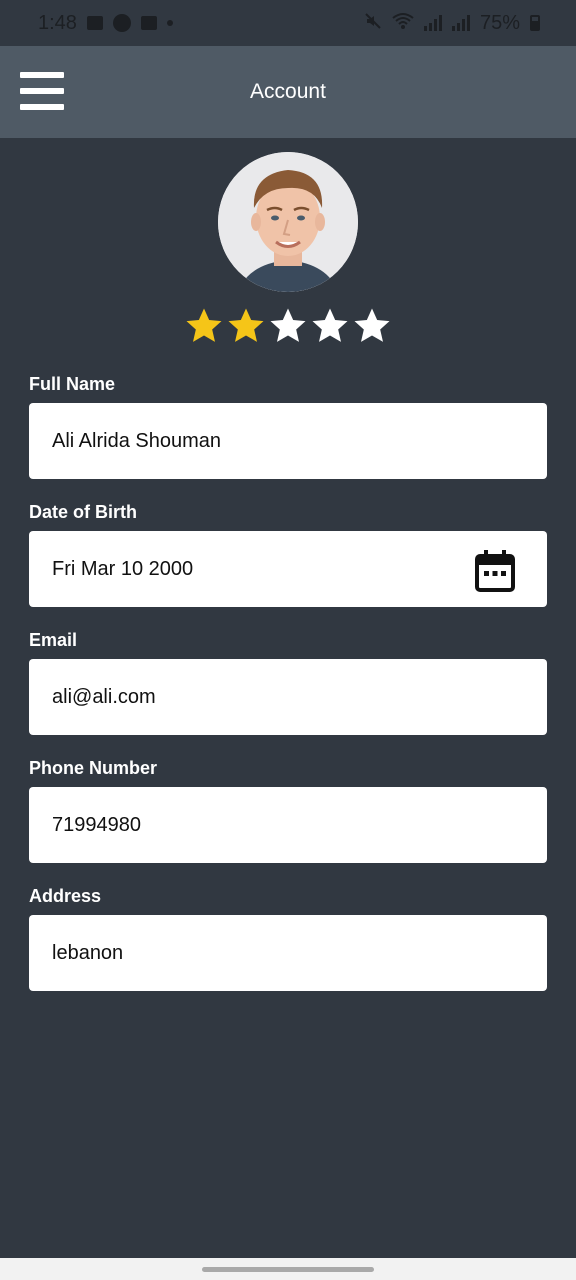 This screenshot has height=1280, width=576. I want to click on full-name-field: Ali Alrida Shouman, so click(288, 441).